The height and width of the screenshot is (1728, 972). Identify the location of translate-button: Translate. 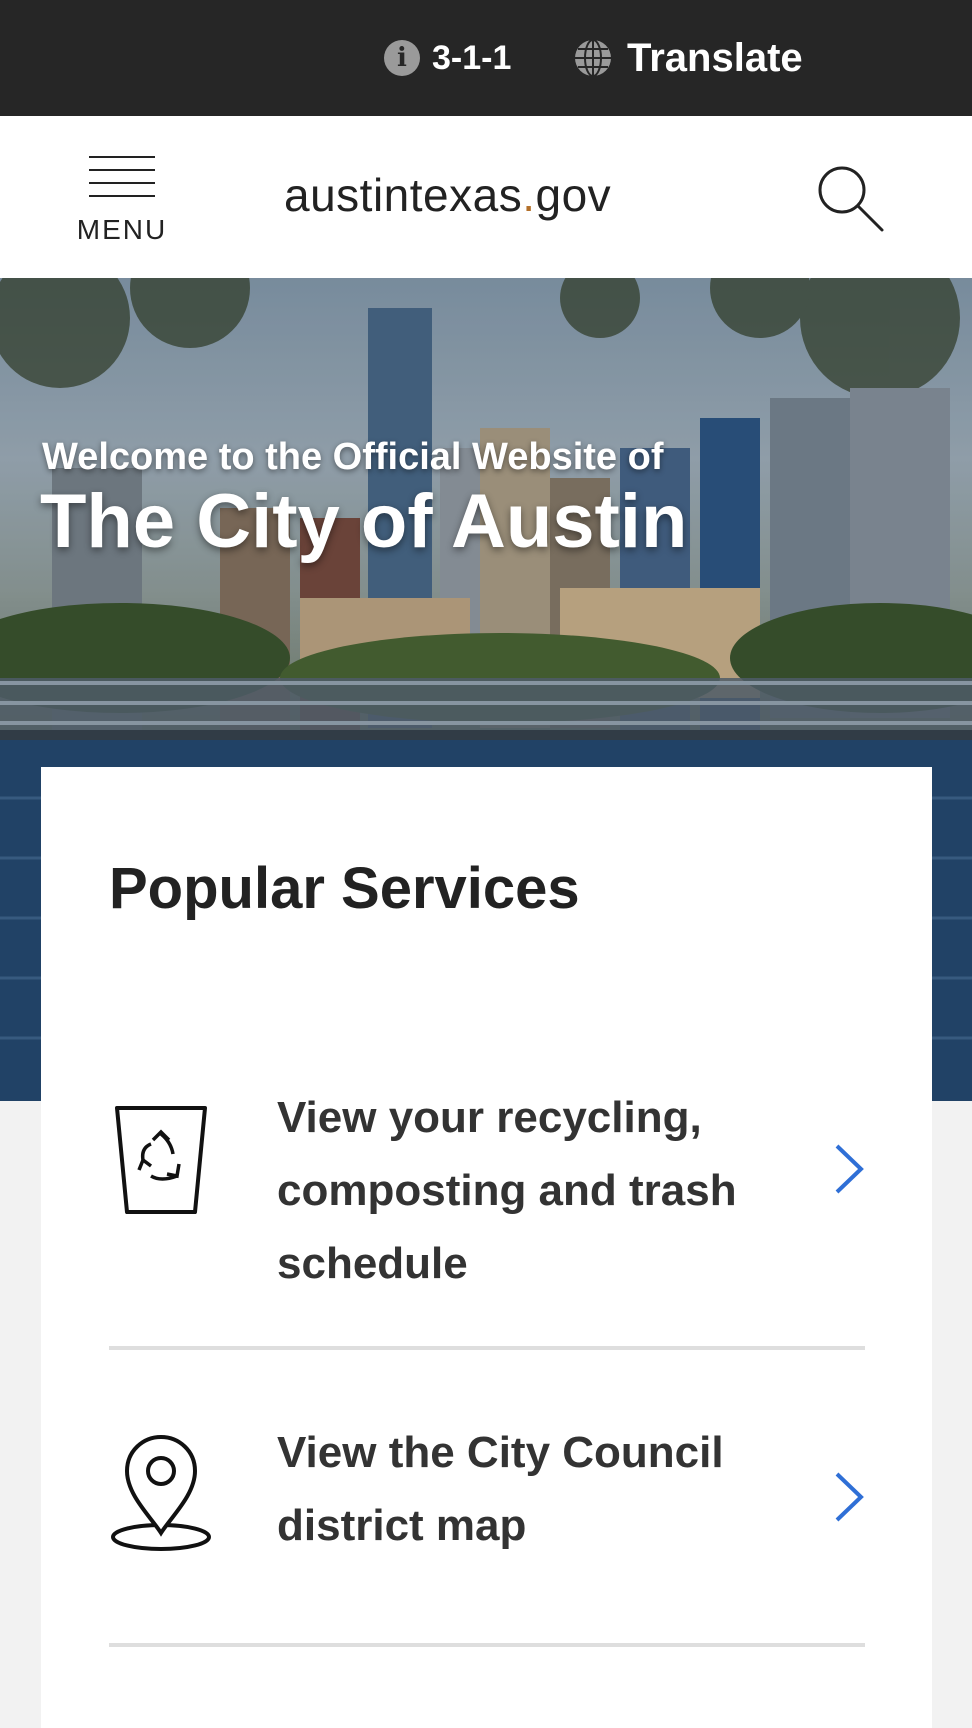
(688, 58).